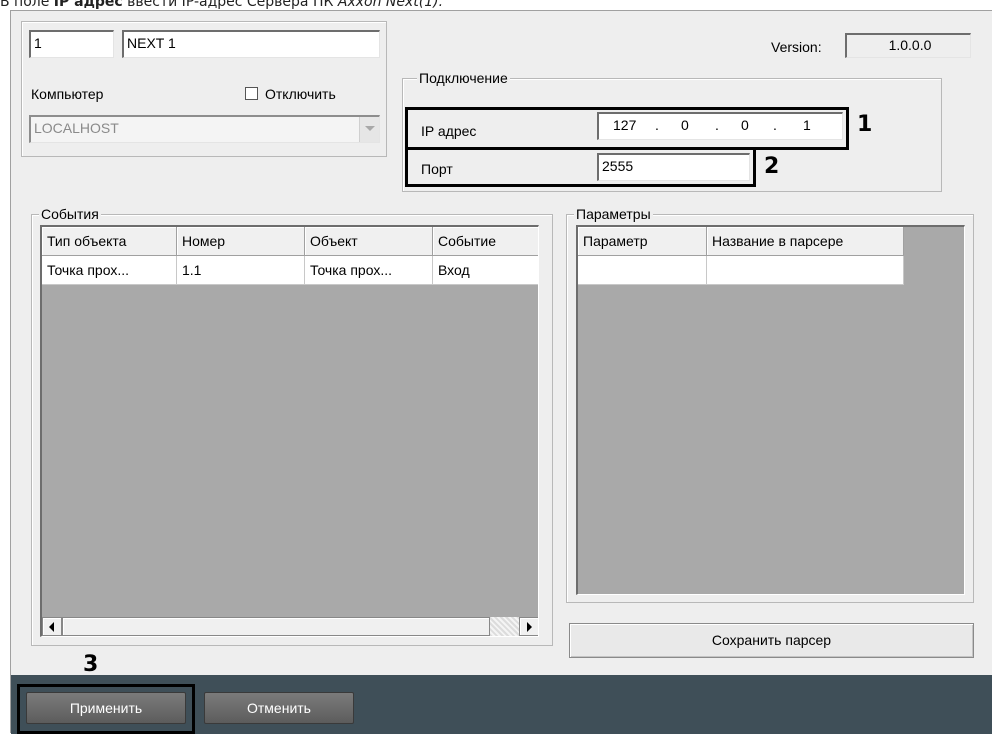 This screenshot has height=734, width=992. Describe the element at coordinates (369, 129) in the screenshot. I see `chevron-down-icon` at that location.